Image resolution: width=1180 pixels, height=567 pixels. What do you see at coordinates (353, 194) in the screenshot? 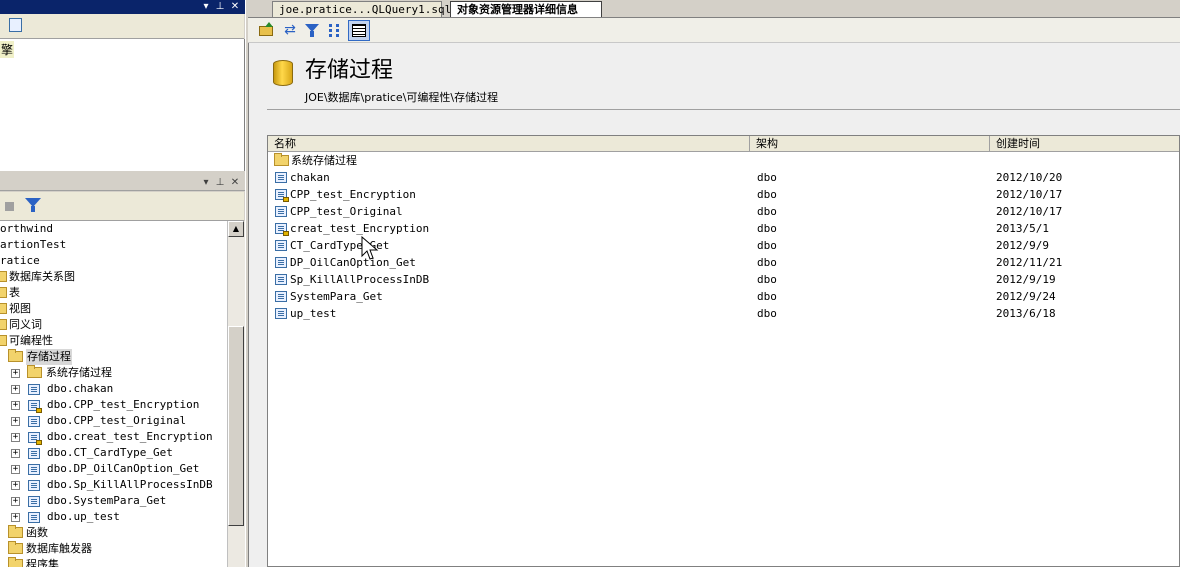
I see `cell-name: CPP_test_Encryption` at bounding box center [353, 194].